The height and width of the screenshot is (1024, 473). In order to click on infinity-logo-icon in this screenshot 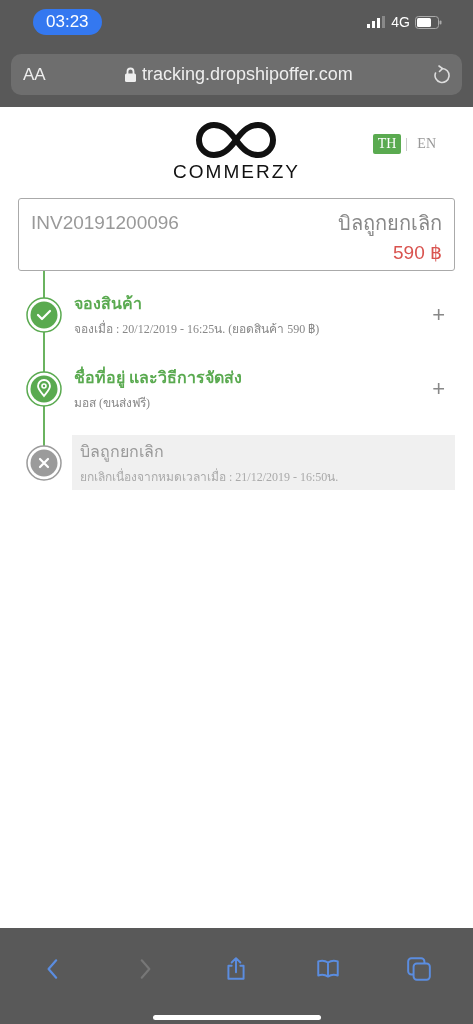, I will do `click(236, 140)`.